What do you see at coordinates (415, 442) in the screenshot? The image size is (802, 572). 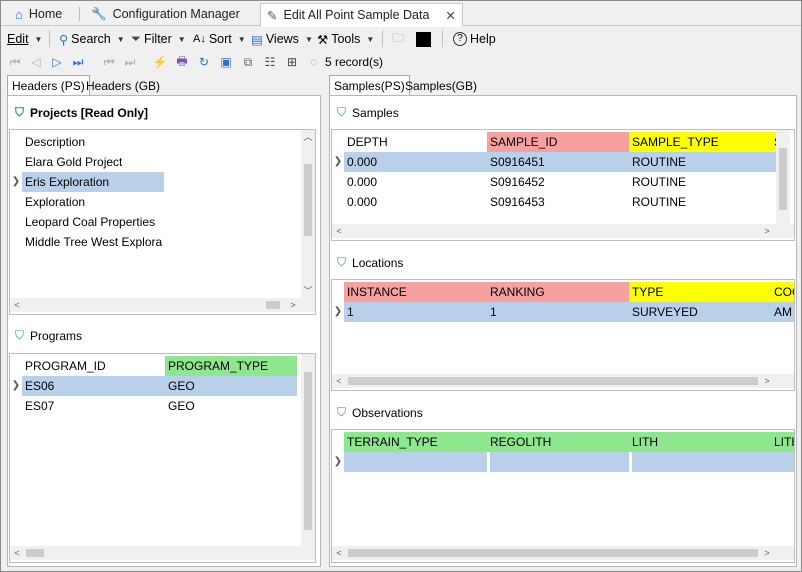 I see `column-header-terrain-type: TERRAIN_TYPE` at bounding box center [415, 442].